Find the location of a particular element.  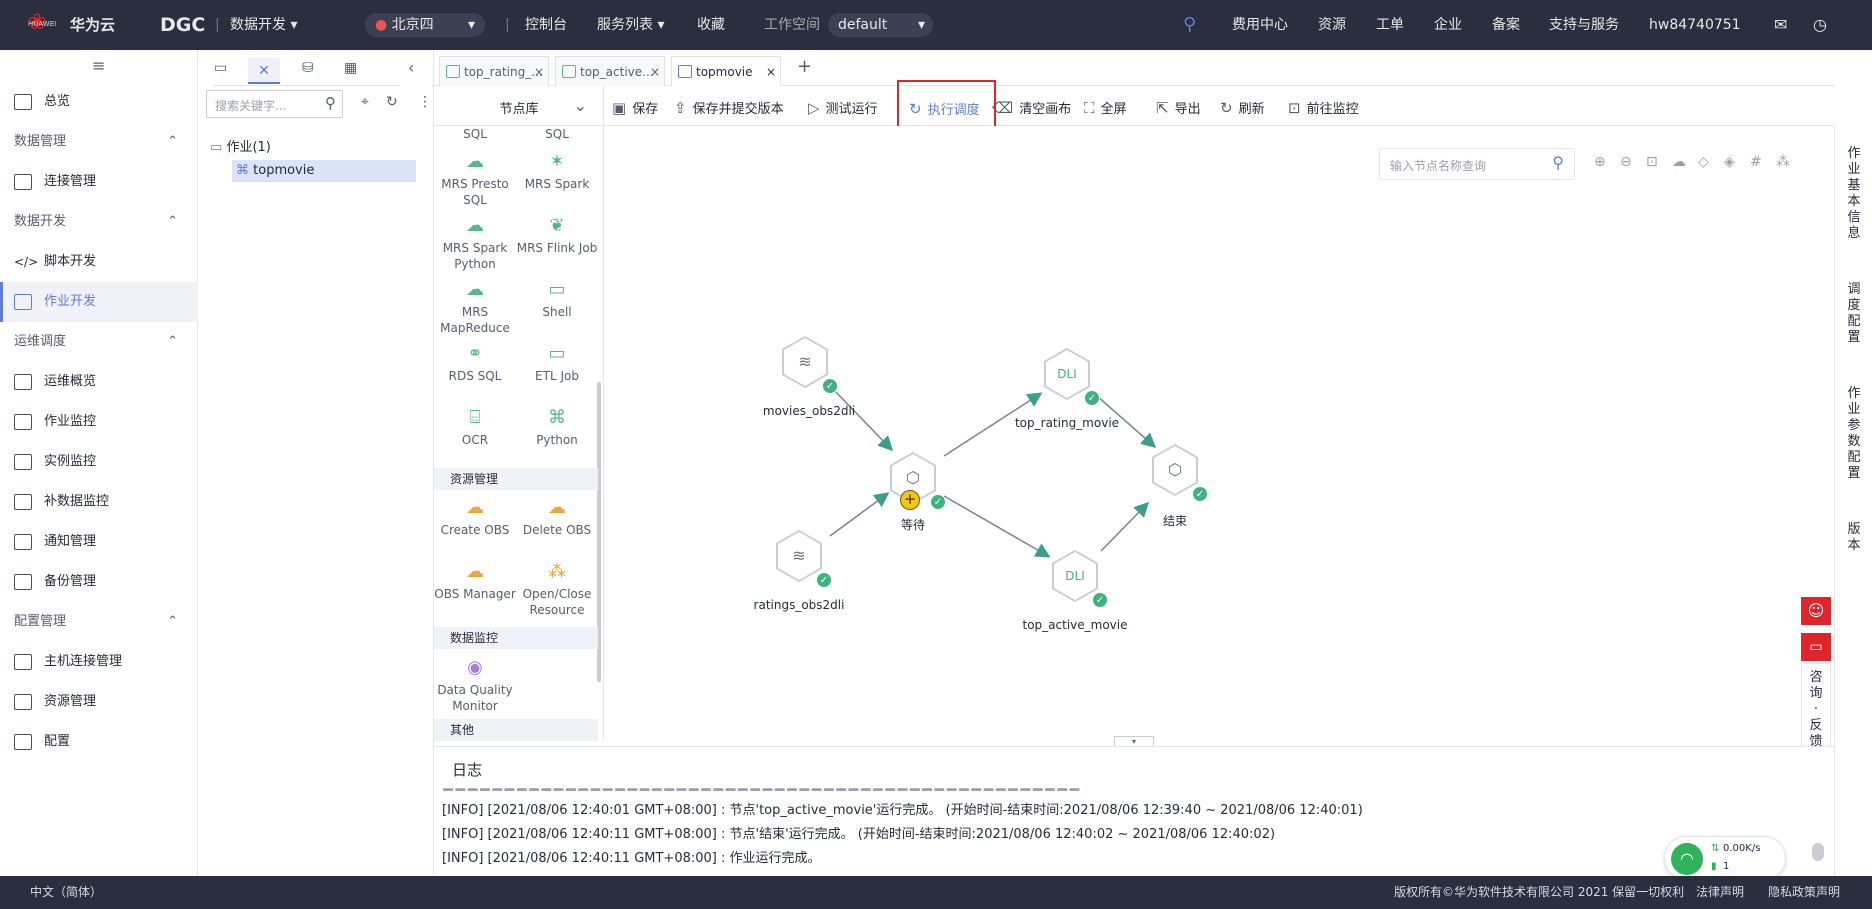

node-python: ⌘ Python is located at coordinates (557, 428).